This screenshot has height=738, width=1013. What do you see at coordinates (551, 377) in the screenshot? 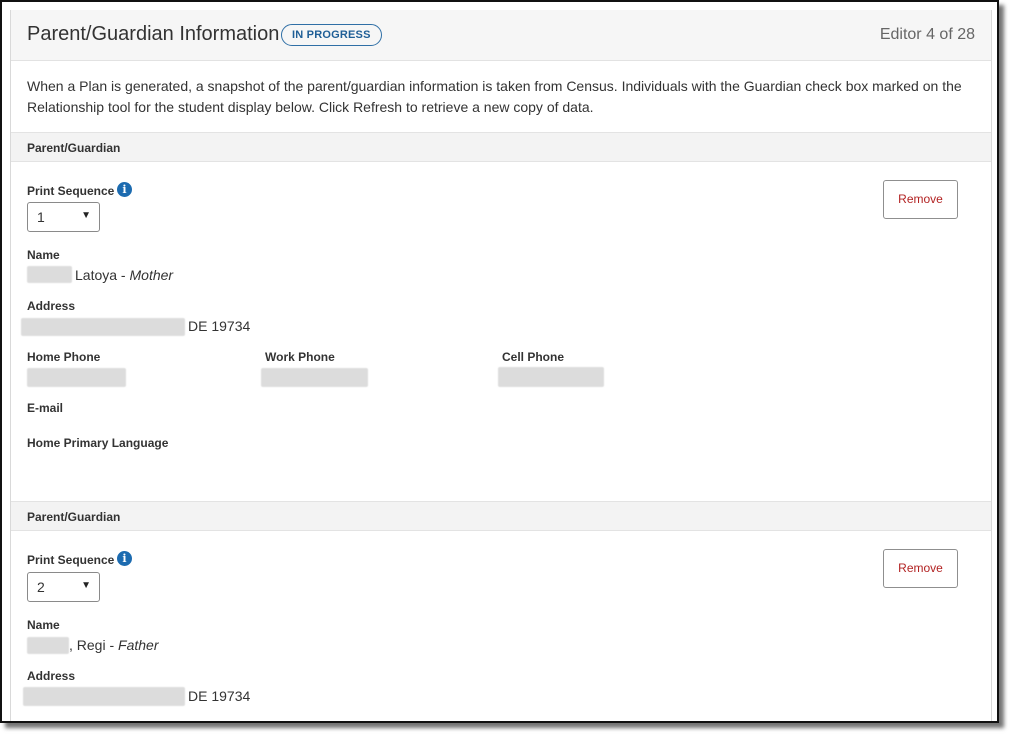
I see `redacted-cell-phone` at bounding box center [551, 377].